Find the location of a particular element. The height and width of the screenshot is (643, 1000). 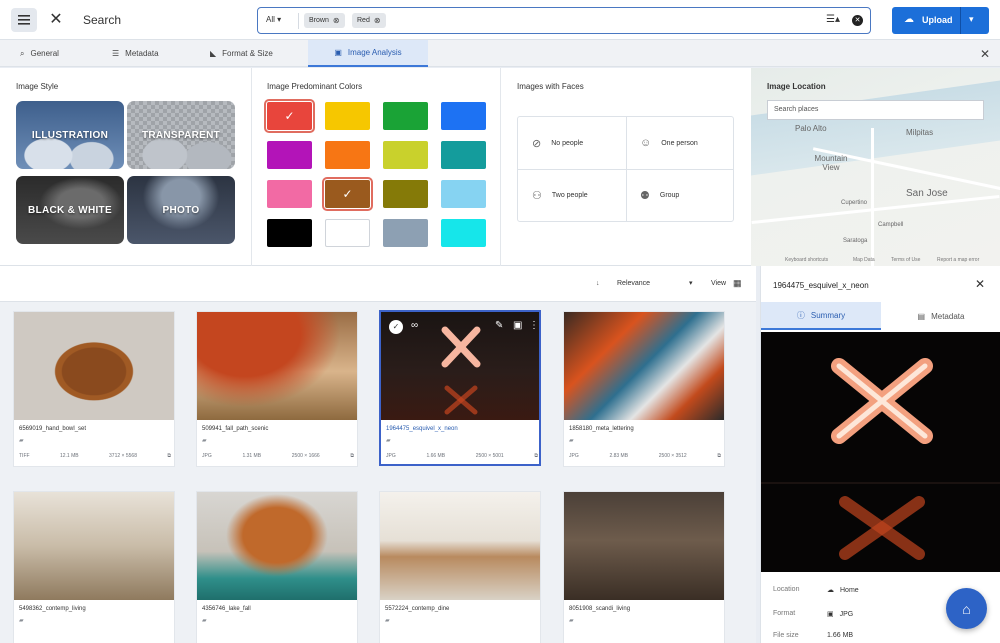

check-icon: ✓ is located at coordinates (396, 327).